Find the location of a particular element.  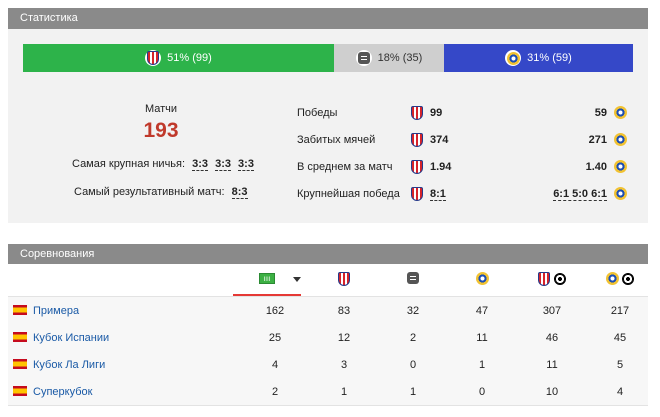

stat-row-goals: Забитых мячей 374 271 is located at coordinates (467, 141).